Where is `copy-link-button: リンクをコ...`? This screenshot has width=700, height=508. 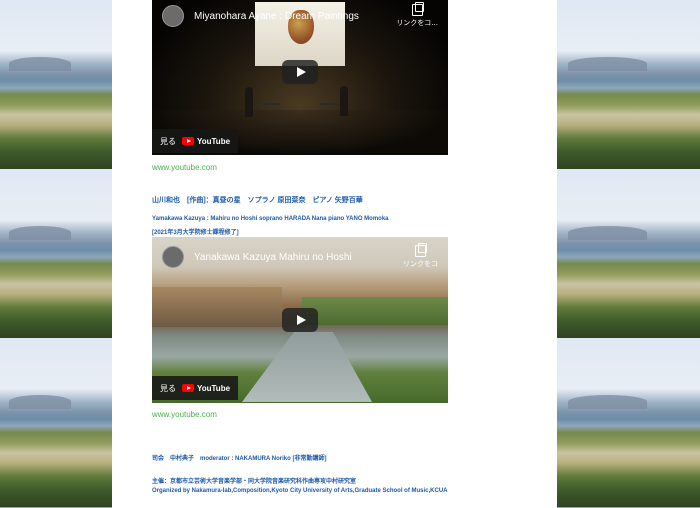 copy-link-button: リンクをコ... is located at coordinates (417, 15).